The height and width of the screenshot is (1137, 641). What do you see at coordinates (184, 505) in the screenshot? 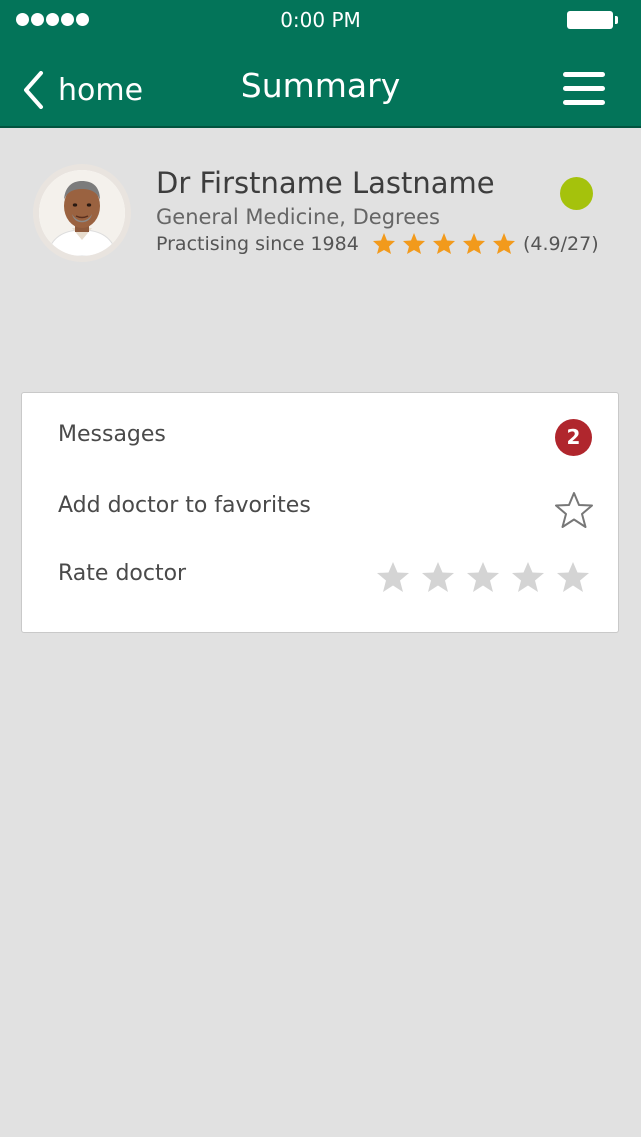
I see `favorites-label: Add doctor to favorites` at bounding box center [184, 505].